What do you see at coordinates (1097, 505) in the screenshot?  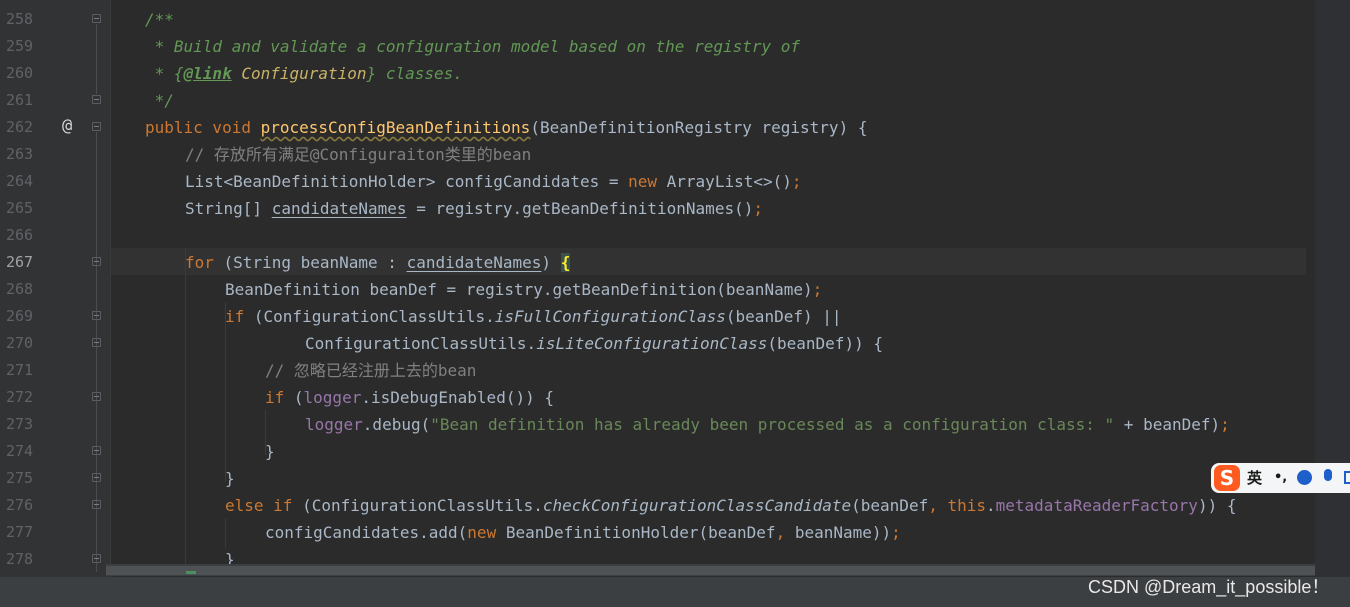 I see `field-reference: metadataReaderFactory` at bounding box center [1097, 505].